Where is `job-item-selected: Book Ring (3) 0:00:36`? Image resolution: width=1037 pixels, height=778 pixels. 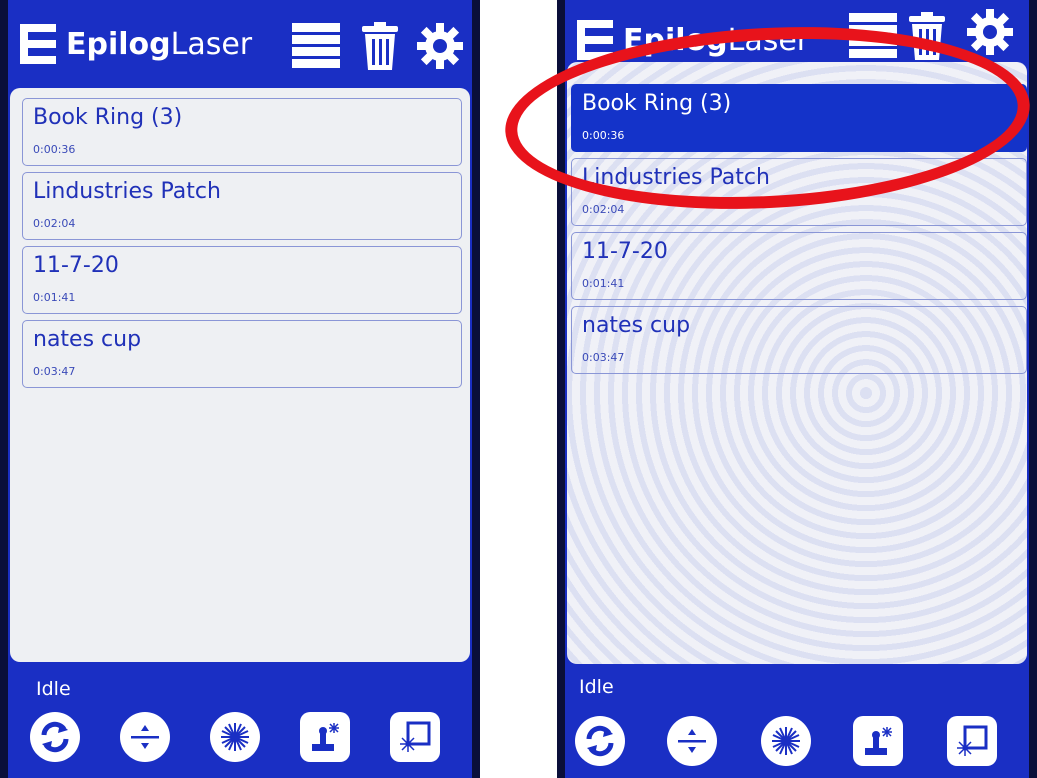 job-item-selected: Book Ring (3) 0:00:36 is located at coordinates (799, 118).